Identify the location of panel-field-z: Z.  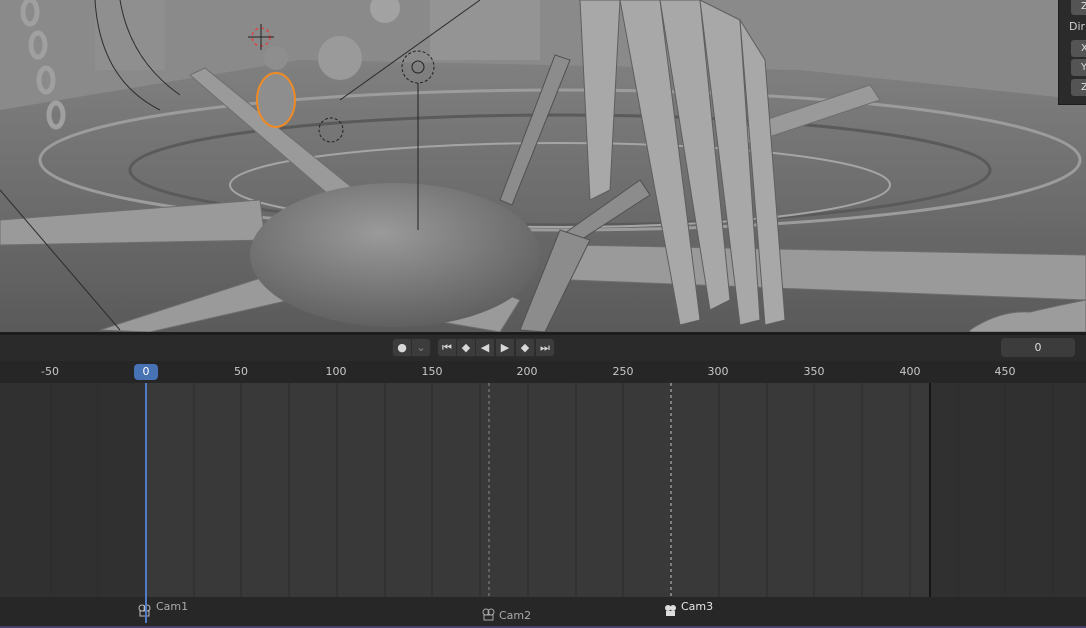
(1078, 87).